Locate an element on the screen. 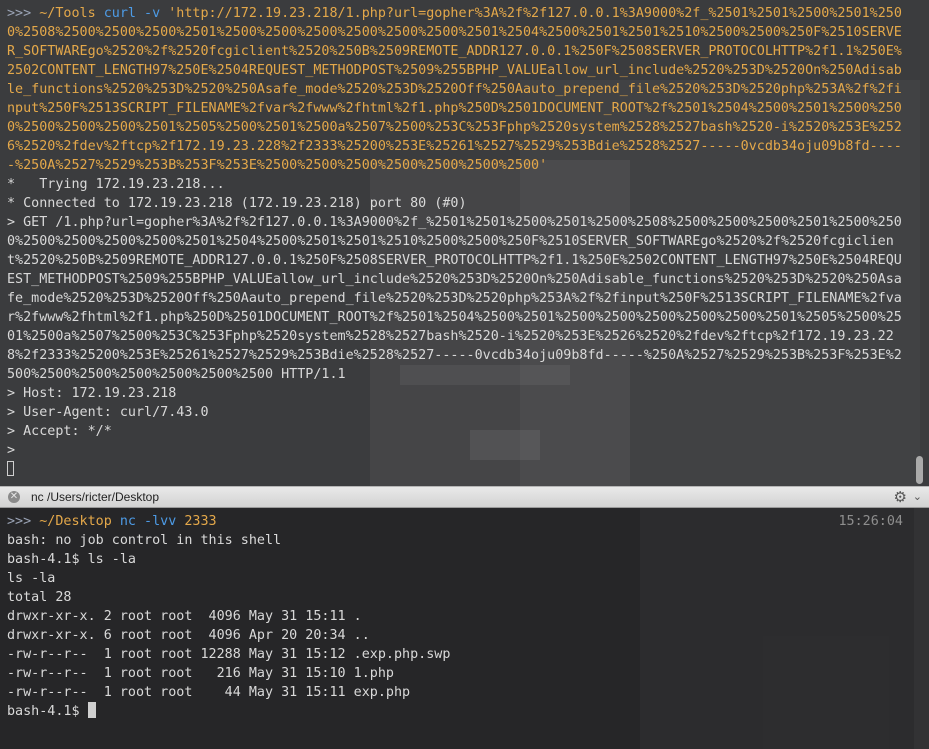 Image resolution: width=929 pixels, height=749 pixels. close-icon: ✕ is located at coordinates (14, 497).